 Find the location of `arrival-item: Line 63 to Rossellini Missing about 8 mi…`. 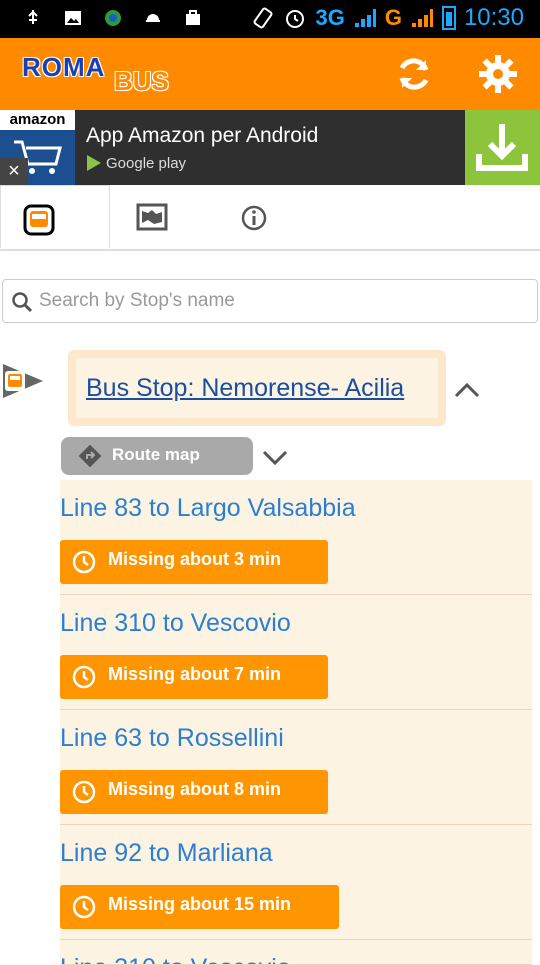

arrival-item: Line 63 to Rossellini Missing about 8 mi… is located at coordinates (296, 767).